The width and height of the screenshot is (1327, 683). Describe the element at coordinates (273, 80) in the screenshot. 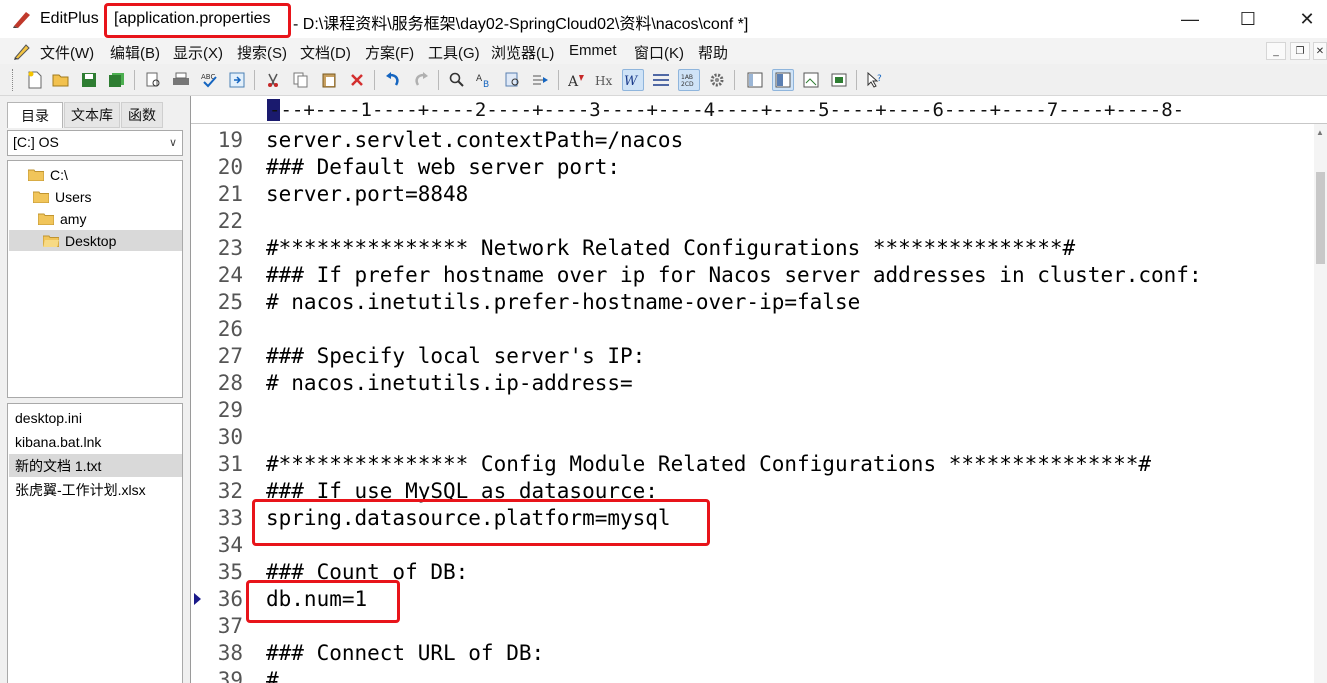

I see `cut-icon` at that location.